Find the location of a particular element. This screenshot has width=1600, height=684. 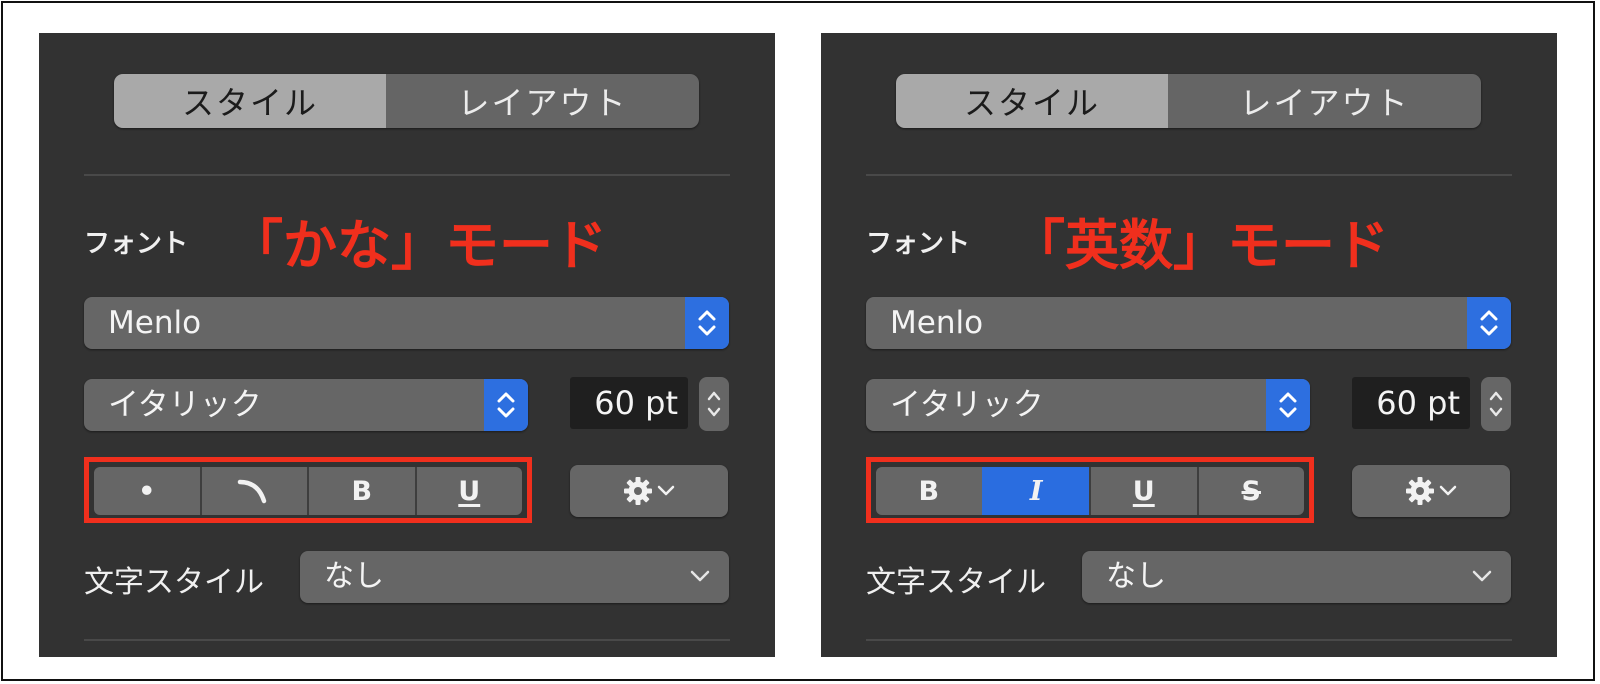

curve-mark-icon is located at coordinates (252, 491).